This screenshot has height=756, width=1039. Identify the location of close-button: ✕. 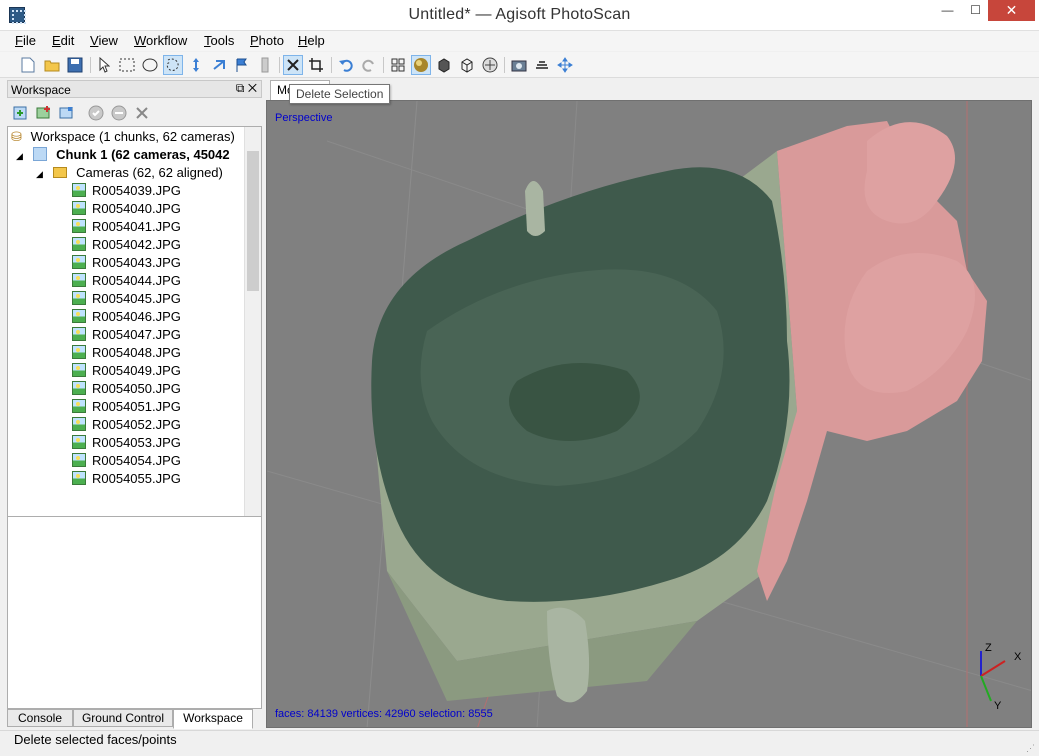
(1011, 10).